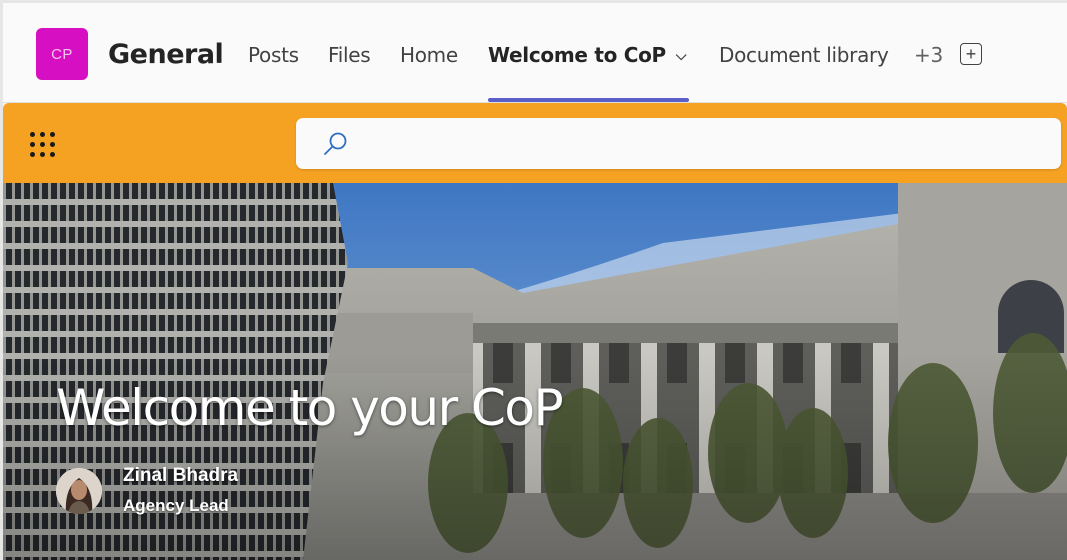 This screenshot has width=1067, height=560. Describe the element at coordinates (349, 55) in the screenshot. I see `tab-files: Files` at that location.